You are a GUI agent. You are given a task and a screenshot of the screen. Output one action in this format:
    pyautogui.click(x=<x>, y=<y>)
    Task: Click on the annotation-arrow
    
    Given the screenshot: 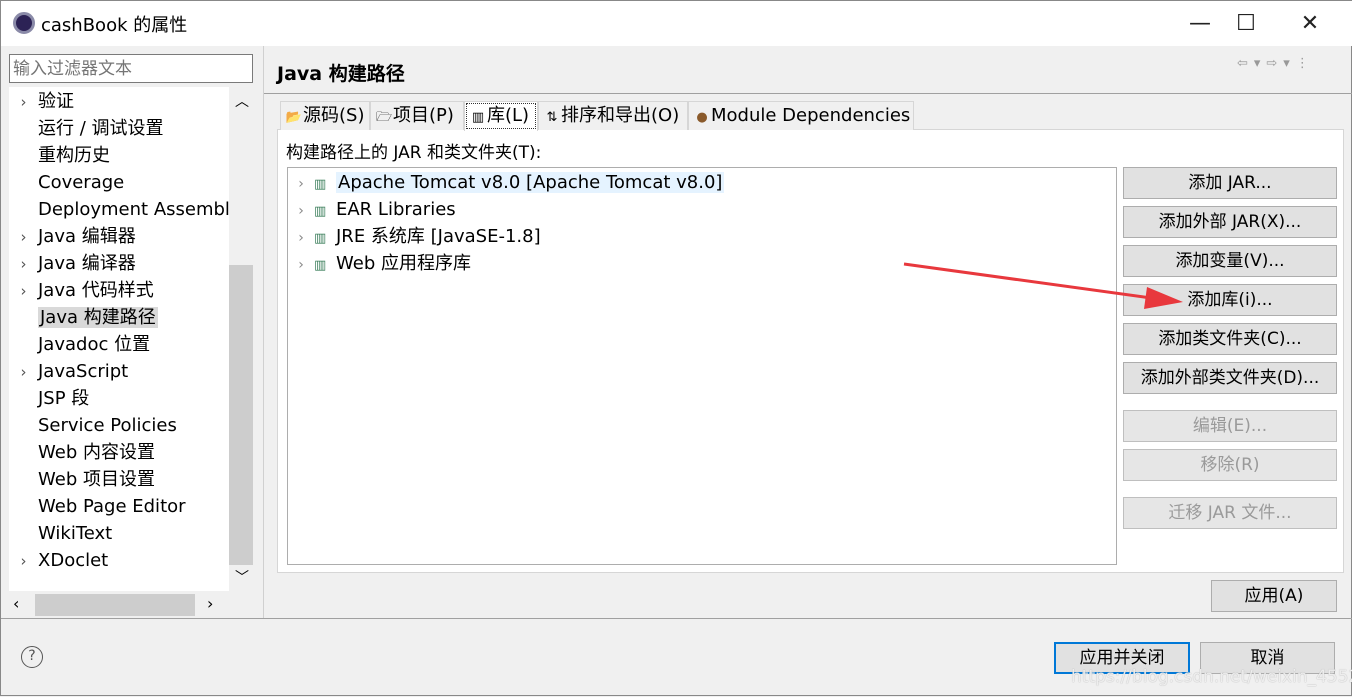 What is the action you would take?
    pyautogui.click(x=1043, y=285)
    